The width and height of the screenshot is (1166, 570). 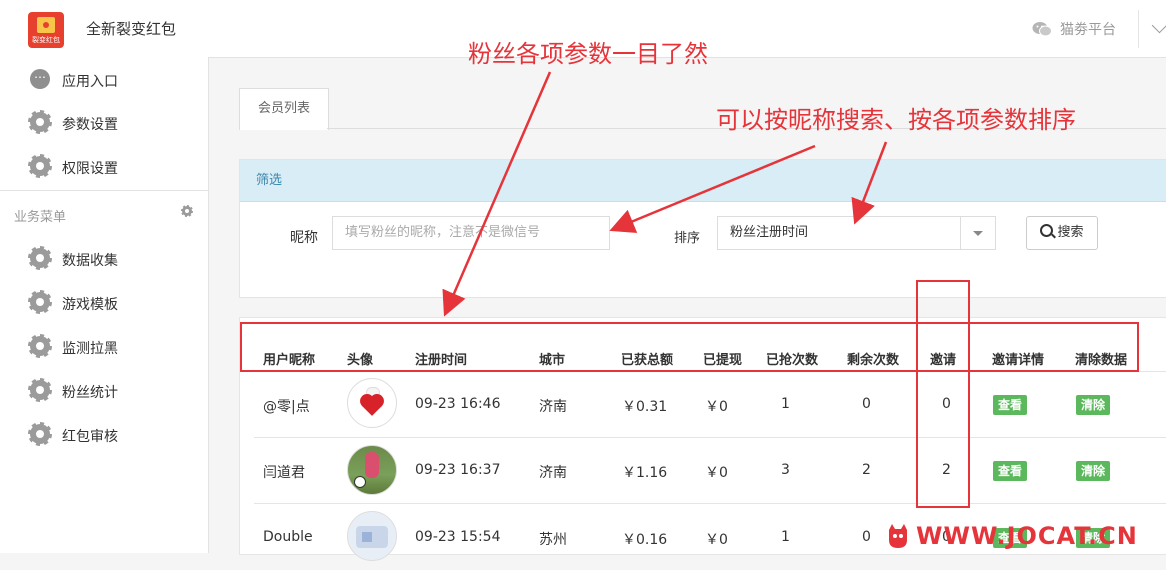 What do you see at coordinates (1047, 230) in the screenshot?
I see `search-icon` at bounding box center [1047, 230].